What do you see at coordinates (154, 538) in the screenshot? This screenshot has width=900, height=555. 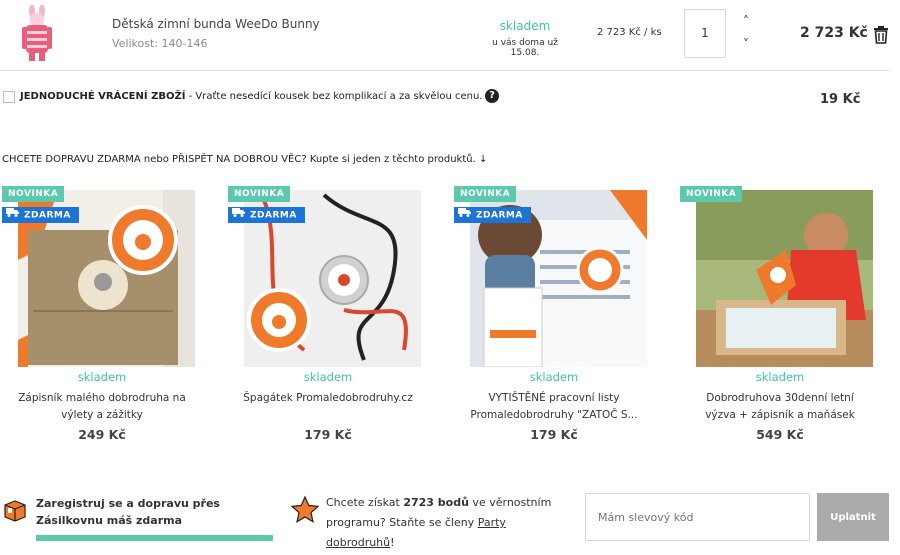 I see `progress-bar` at bounding box center [154, 538].